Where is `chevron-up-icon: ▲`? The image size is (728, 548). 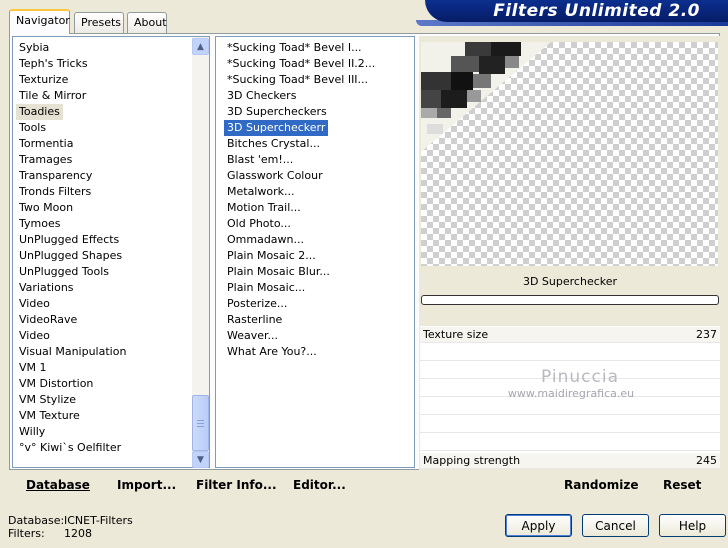
chevron-up-icon: ▲ is located at coordinates (200, 46).